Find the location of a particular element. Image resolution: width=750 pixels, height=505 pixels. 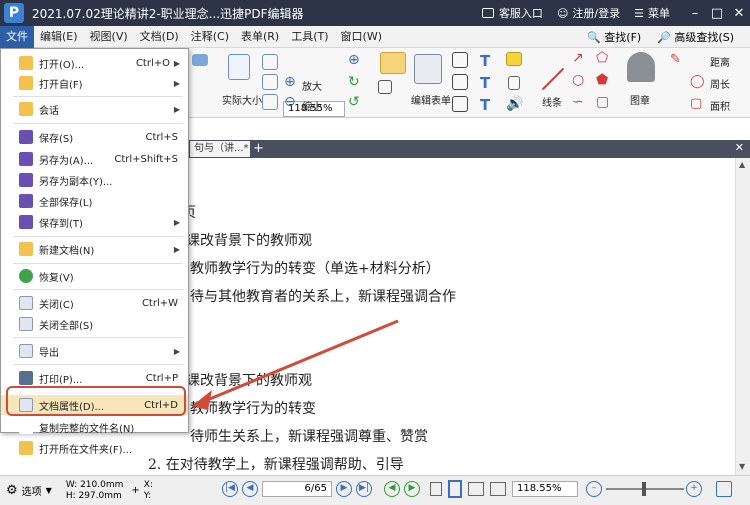

menu-item-save: 保存(S) Ctrl+S is located at coordinates (94, 137).